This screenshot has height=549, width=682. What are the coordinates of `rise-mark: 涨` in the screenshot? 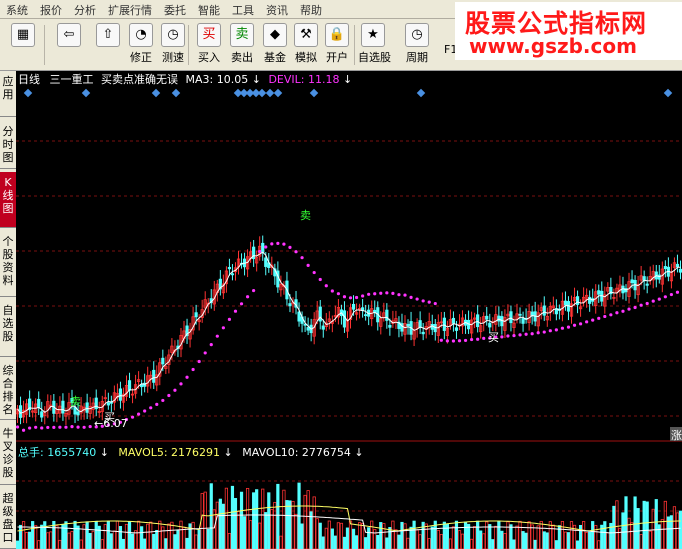 It's located at (676, 435).